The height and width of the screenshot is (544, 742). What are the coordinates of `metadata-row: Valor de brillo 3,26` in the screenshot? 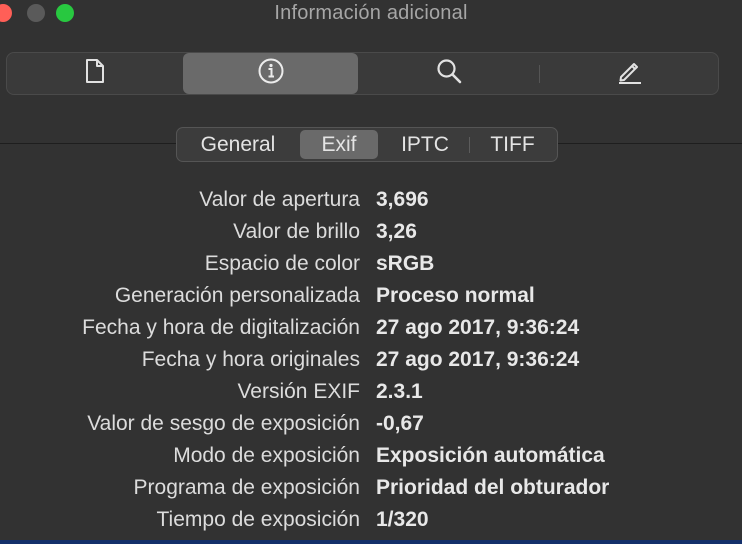 It's located at (371, 232).